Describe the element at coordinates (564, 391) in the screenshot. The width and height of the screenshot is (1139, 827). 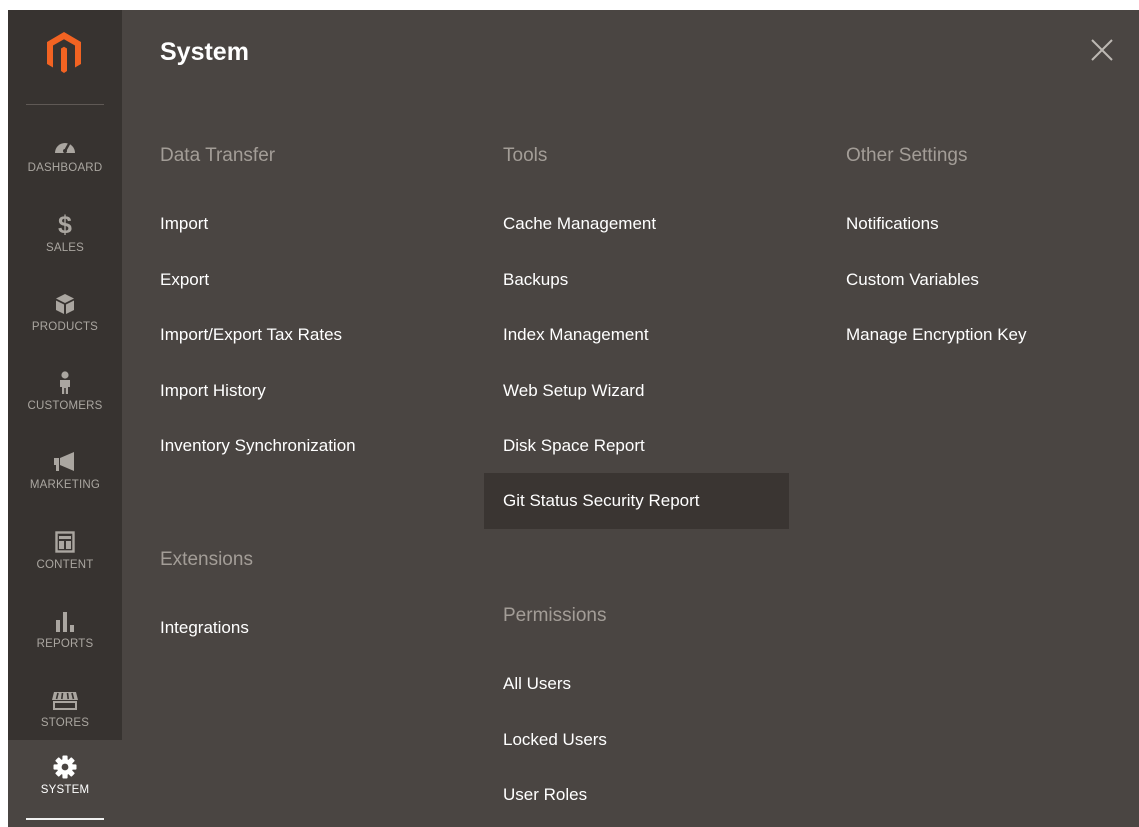
I see `menu-item-web-setup-wizard: Web Setup Wizard` at that location.